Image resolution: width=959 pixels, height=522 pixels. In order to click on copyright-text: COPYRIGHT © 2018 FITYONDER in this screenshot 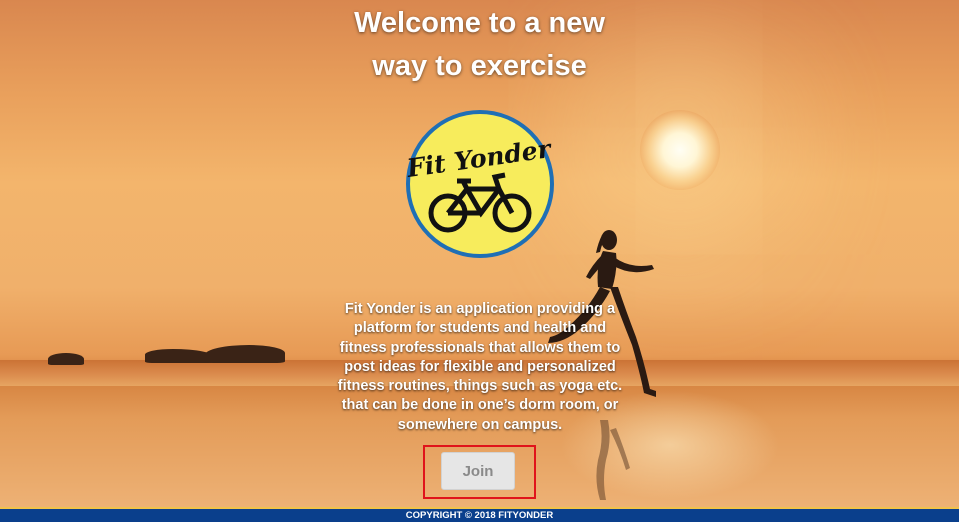, I will do `click(479, 515)`.